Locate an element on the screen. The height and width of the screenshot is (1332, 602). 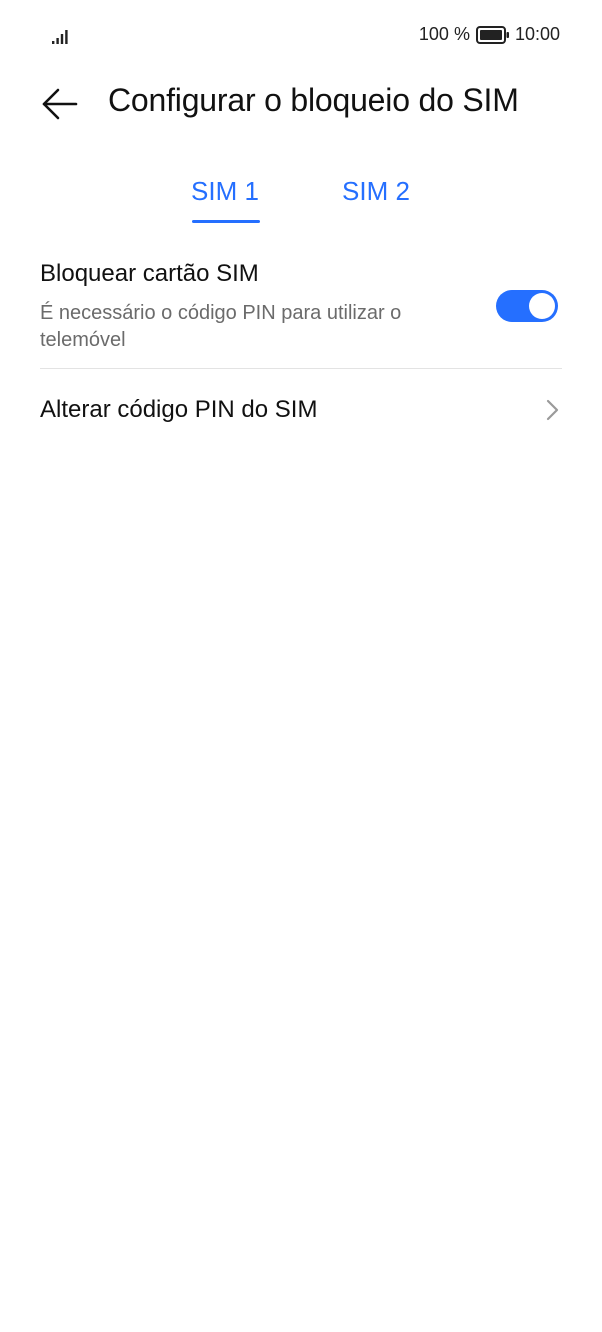
change-pin-row: Alterar código PIN do SIM is located at coordinates (301, 410).